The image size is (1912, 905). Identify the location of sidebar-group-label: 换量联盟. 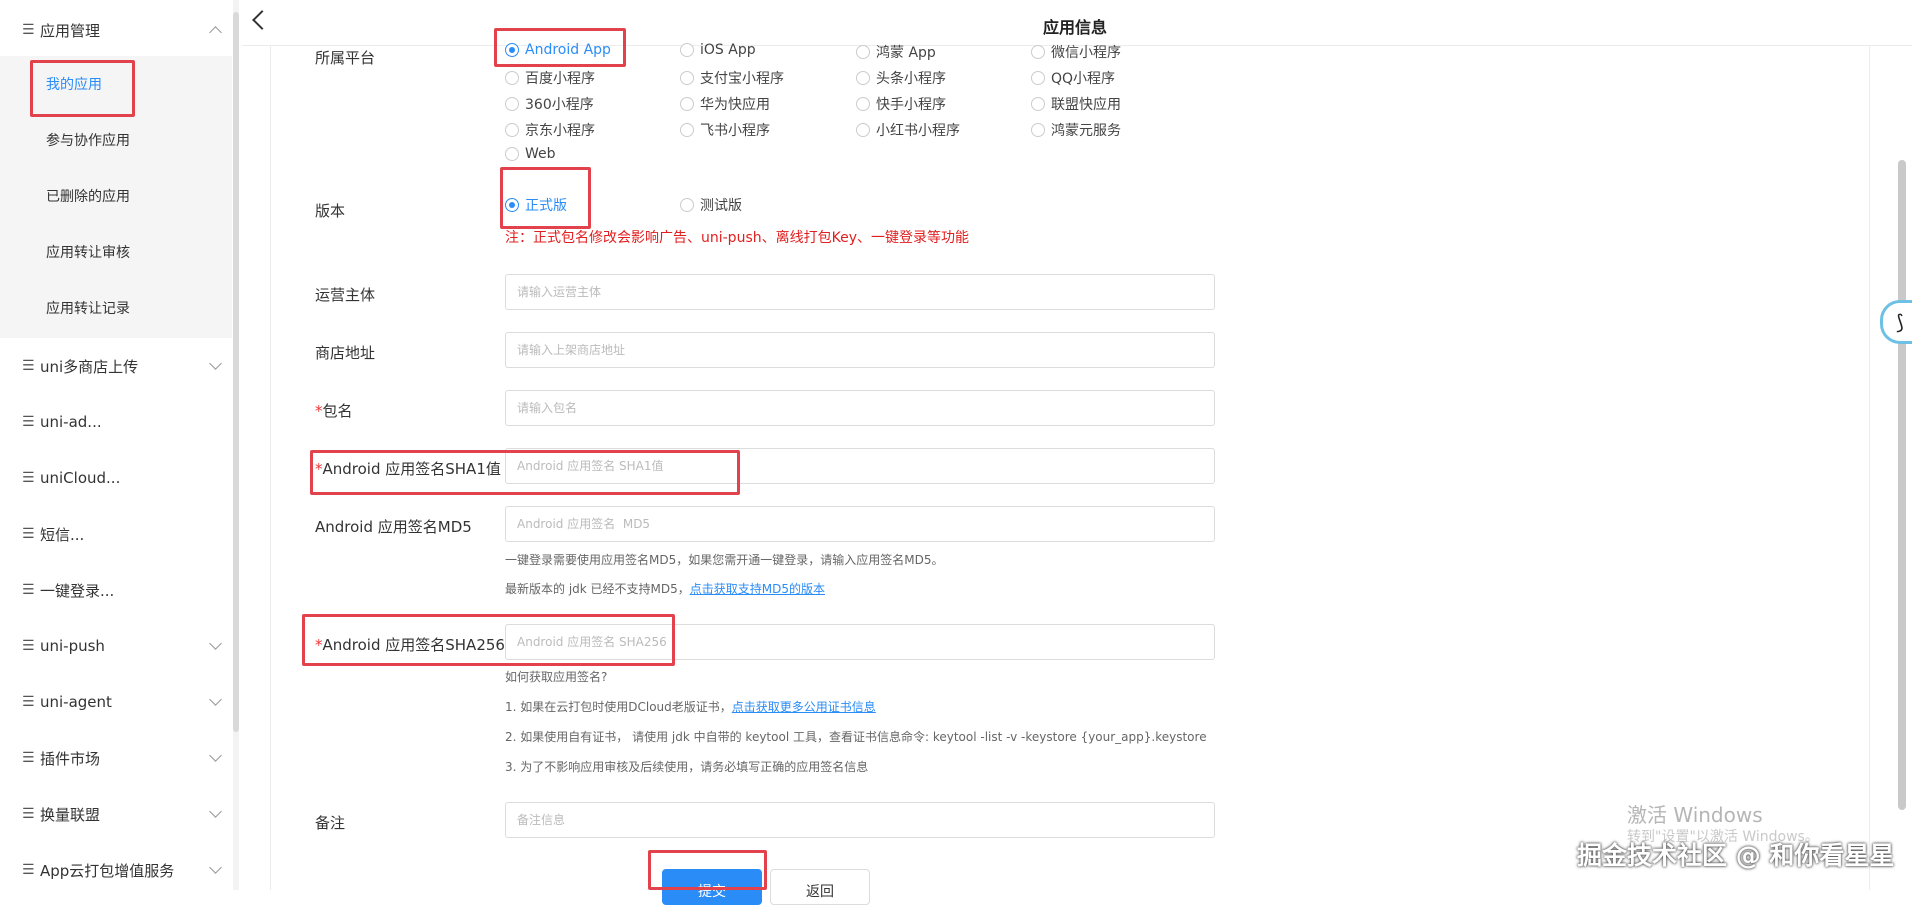
(70, 814).